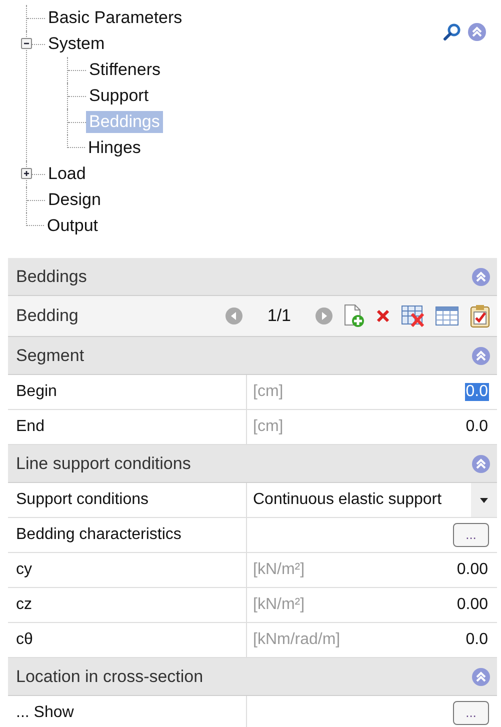 This screenshot has height=727, width=501. Describe the element at coordinates (127, 570) in the screenshot. I see `property-label: cy` at that location.